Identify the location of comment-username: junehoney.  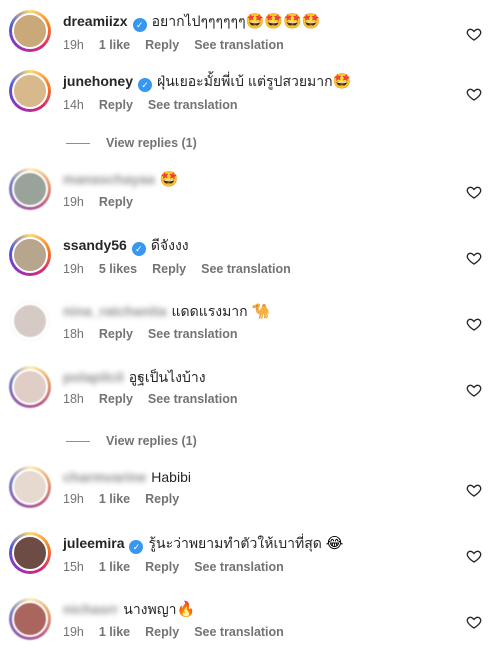
(98, 81).